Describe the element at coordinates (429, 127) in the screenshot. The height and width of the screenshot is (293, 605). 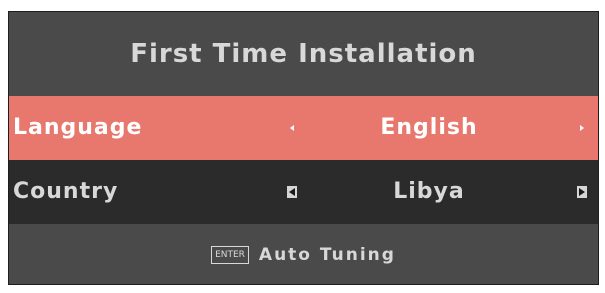
I see `language-value: English` at that location.